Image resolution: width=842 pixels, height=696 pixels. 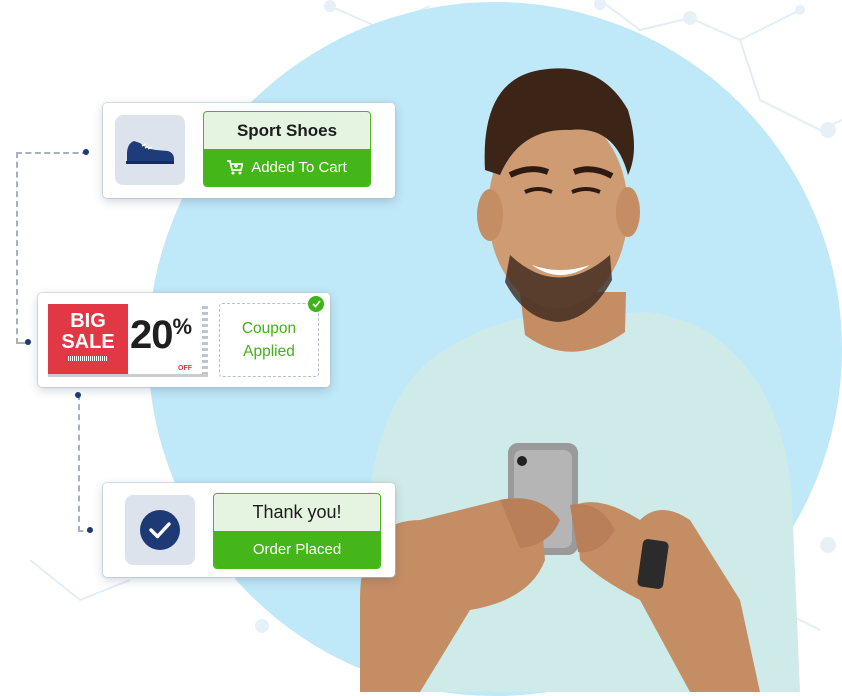 I want to click on discount-percent-symbol: %, so click(x=182, y=326).